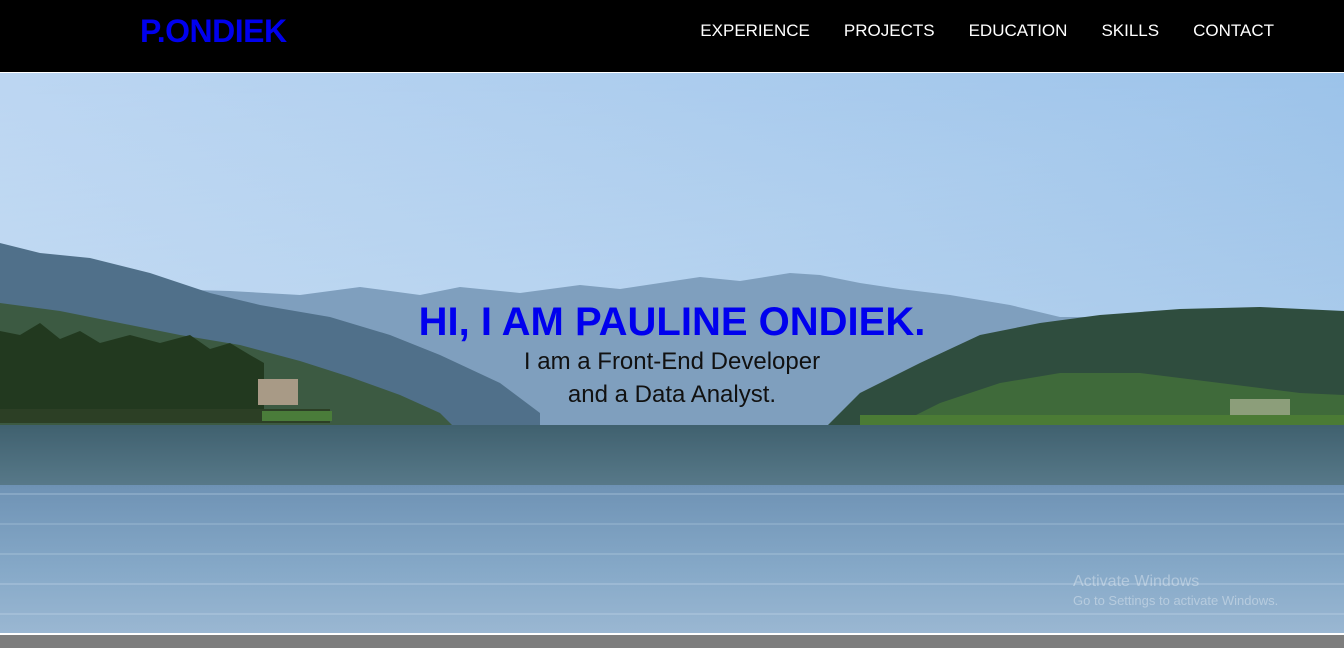  Describe the element at coordinates (1130, 31) in the screenshot. I see `nav-link-skills: SKILLS` at that location.